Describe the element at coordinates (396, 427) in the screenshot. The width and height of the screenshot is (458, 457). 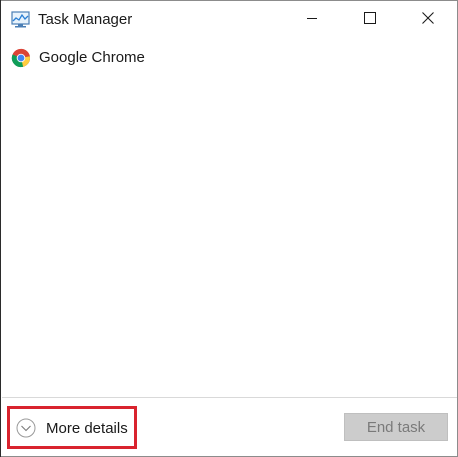
I see `end-task-button: End task` at that location.